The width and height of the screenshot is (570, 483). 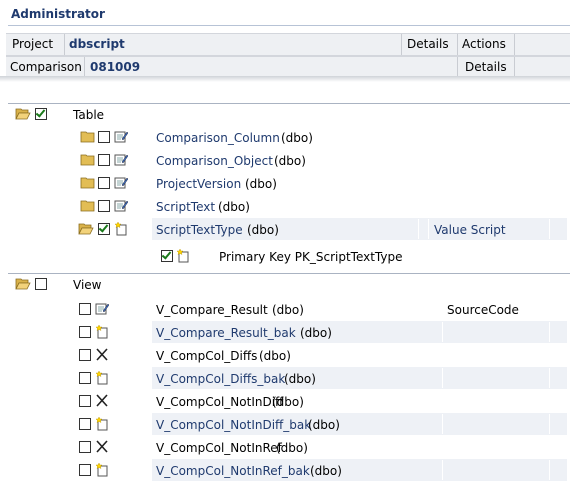 I want to click on view-row: V_Compare_Result_bak (dbo), so click(x=285, y=332).